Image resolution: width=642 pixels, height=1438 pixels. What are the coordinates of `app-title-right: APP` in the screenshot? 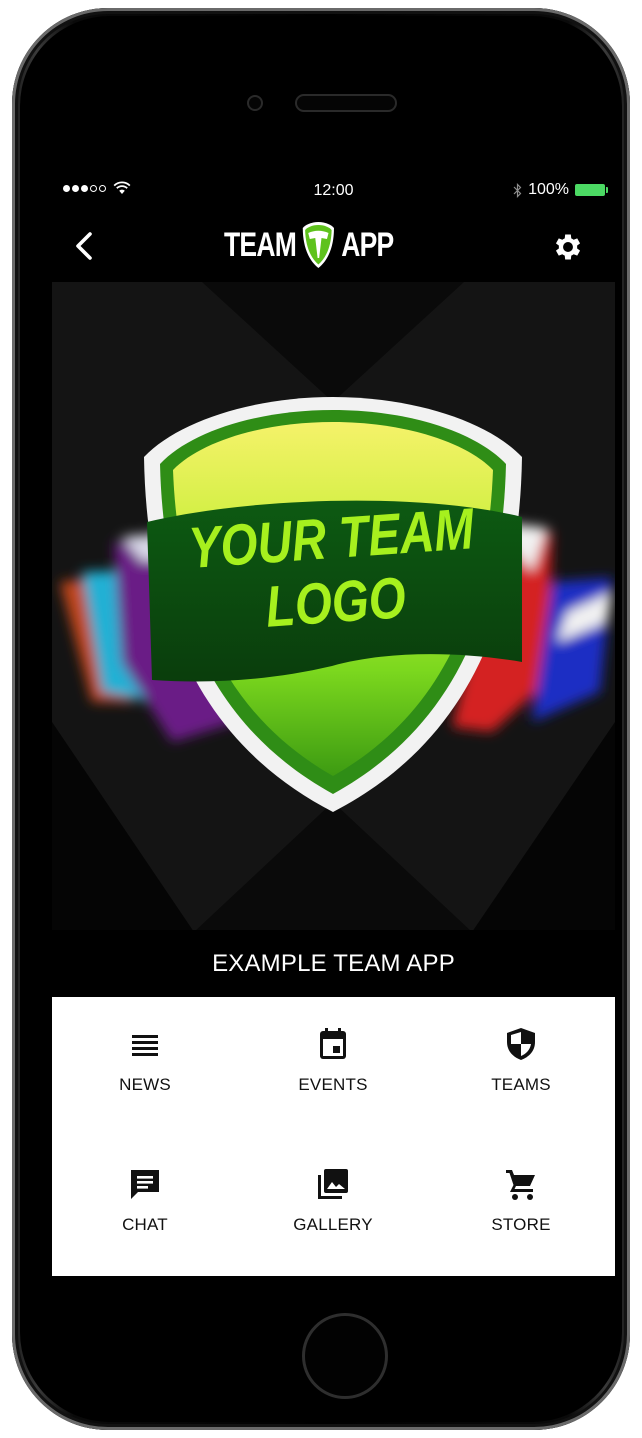 It's located at (367, 244).